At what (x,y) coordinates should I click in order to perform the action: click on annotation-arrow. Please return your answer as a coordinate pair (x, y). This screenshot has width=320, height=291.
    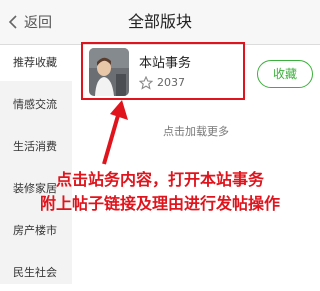
    Looking at the image, I should click on (115, 132).